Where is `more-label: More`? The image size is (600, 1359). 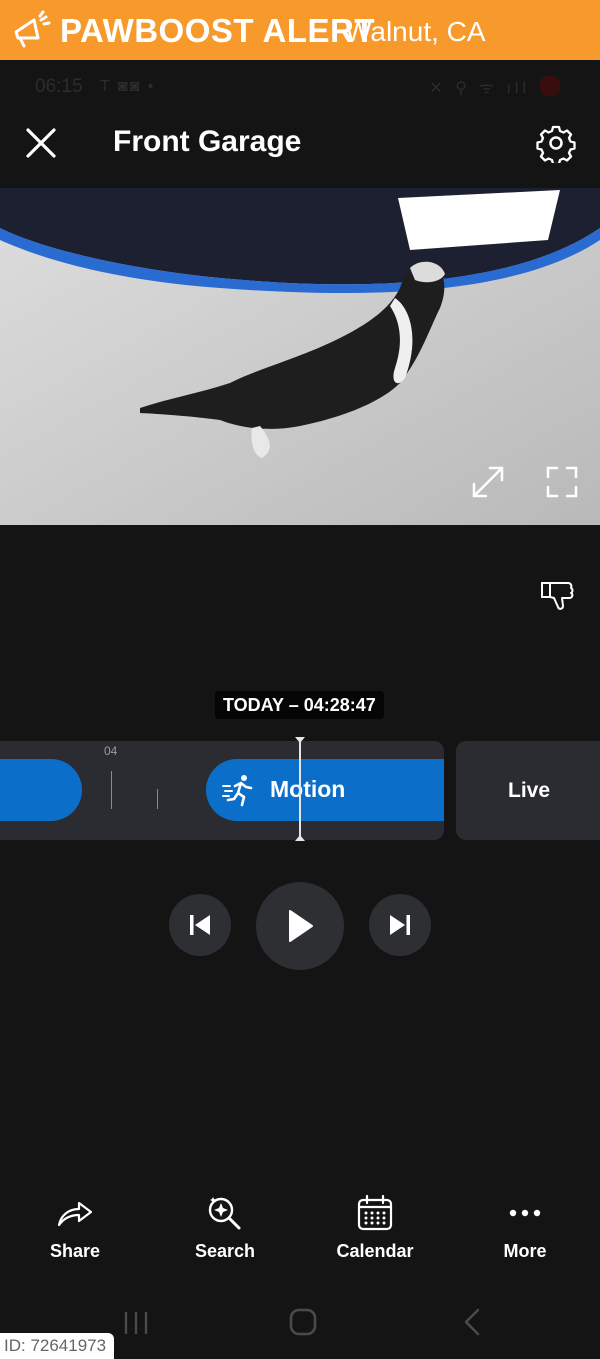
more-label: More is located at coordinates (525, 1251).